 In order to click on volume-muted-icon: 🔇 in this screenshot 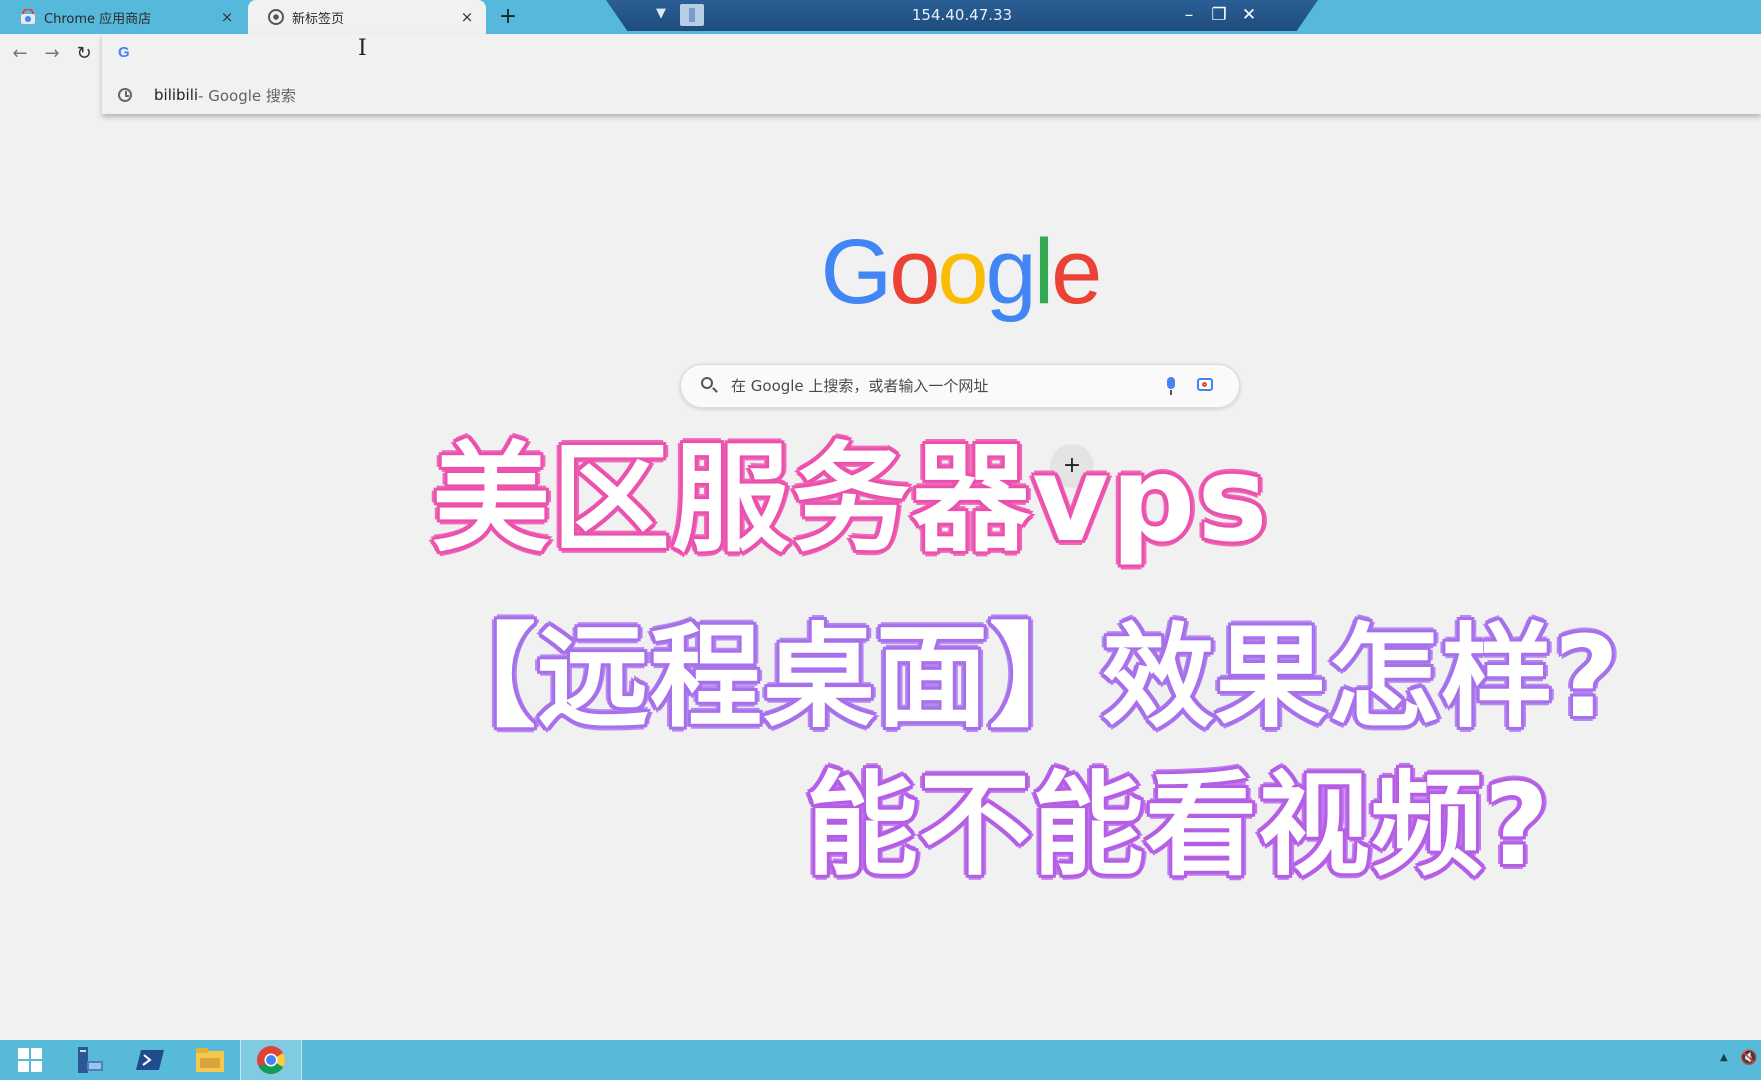, I will do `click(1748, 1058)`.